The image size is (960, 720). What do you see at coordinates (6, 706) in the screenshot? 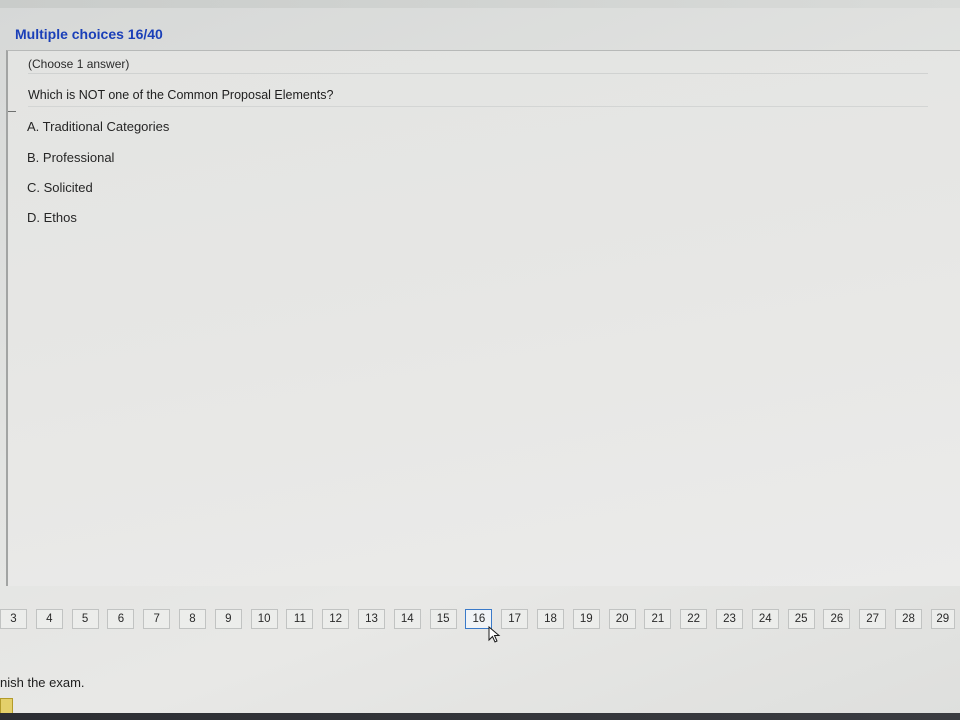
I see `flag-marker` at bounding box center [6, 706].